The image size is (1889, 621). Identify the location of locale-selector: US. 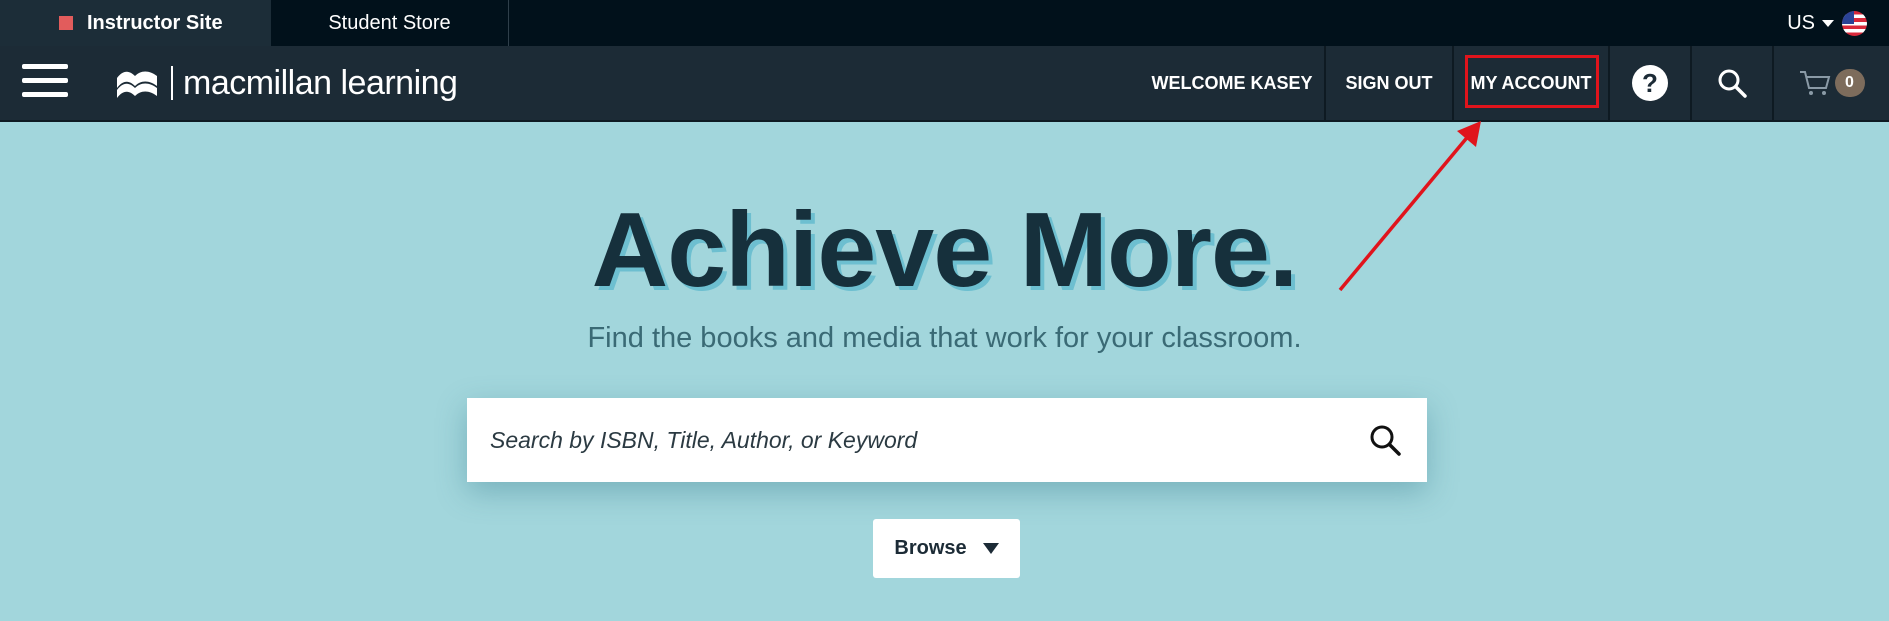
(1827, 23).